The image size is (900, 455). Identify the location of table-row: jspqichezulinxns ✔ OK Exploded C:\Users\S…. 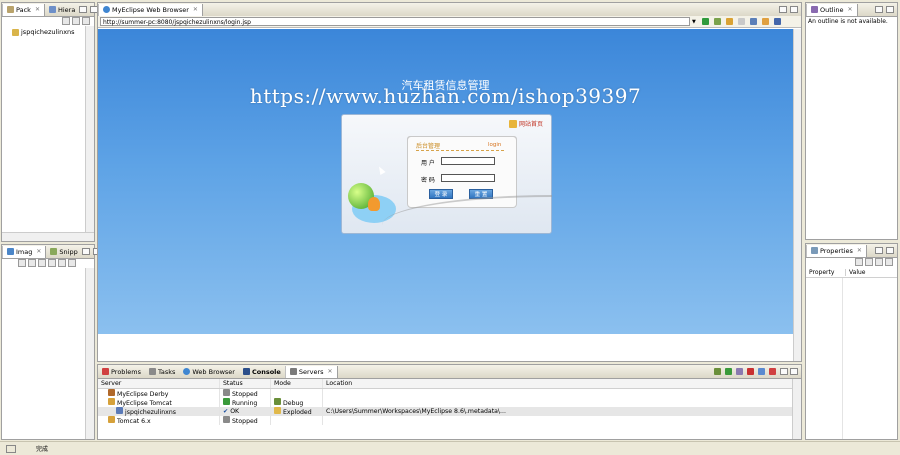
(445, 411).